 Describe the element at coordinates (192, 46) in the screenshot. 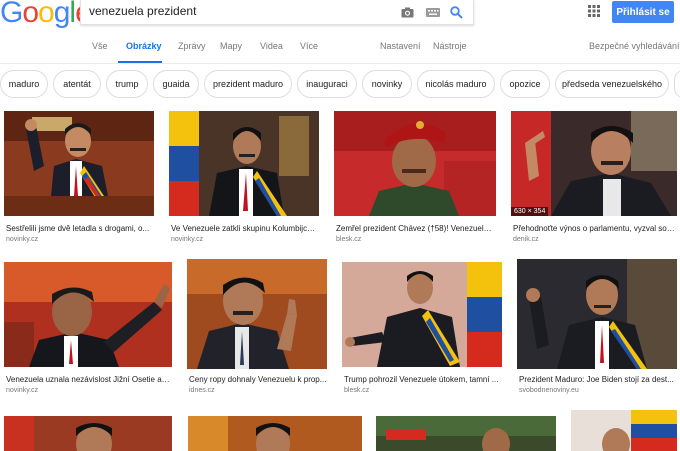

I see `tab-news: Zprávy` at that location.